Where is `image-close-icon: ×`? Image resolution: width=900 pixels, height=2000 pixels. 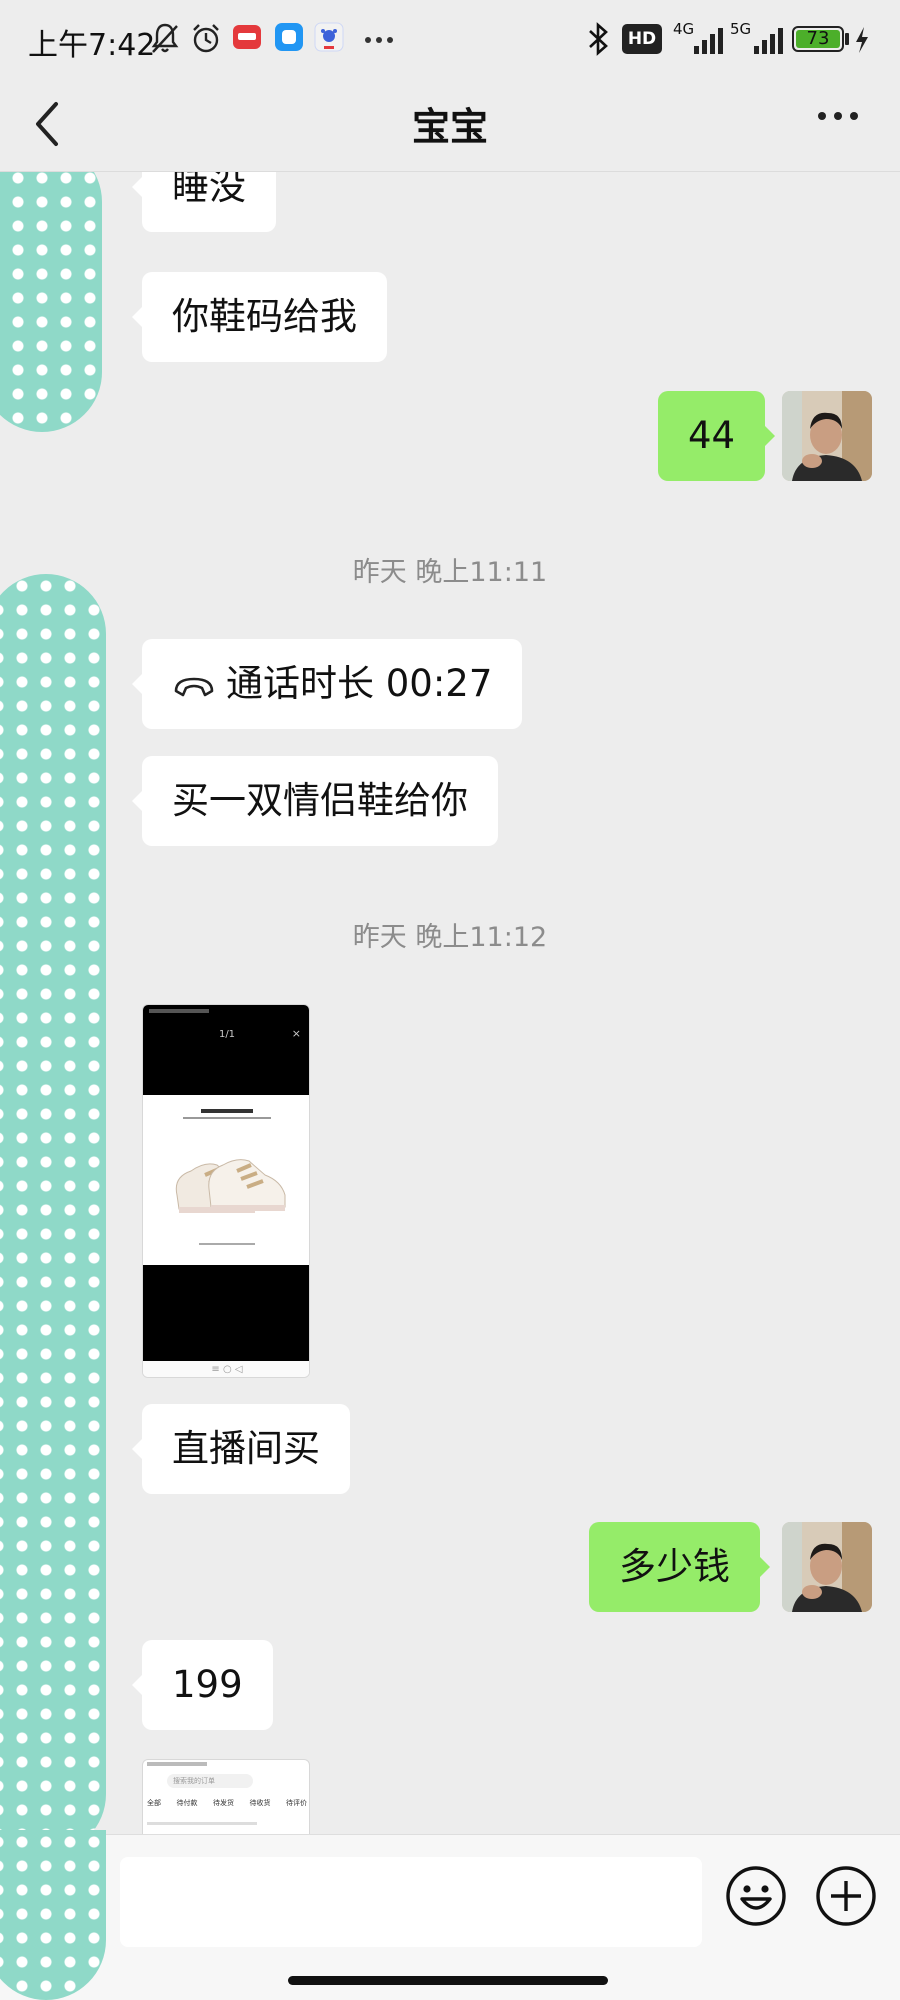
image-close-icon: × is located at coordinates (296, 1033).